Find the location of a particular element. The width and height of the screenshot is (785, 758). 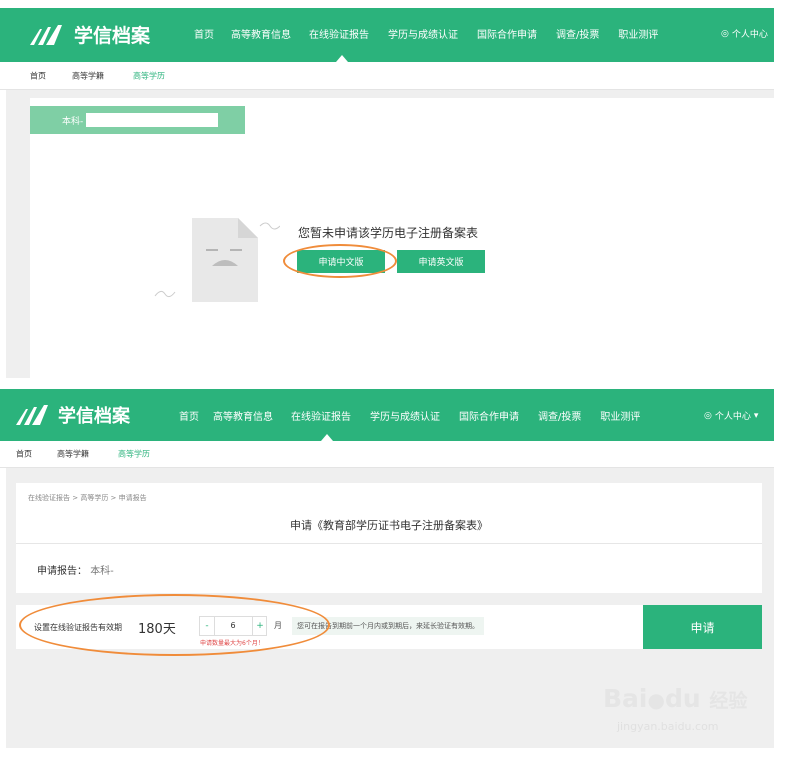

validity-label: 设置在线验证报告有效期 is located at coordinates (78, 627).